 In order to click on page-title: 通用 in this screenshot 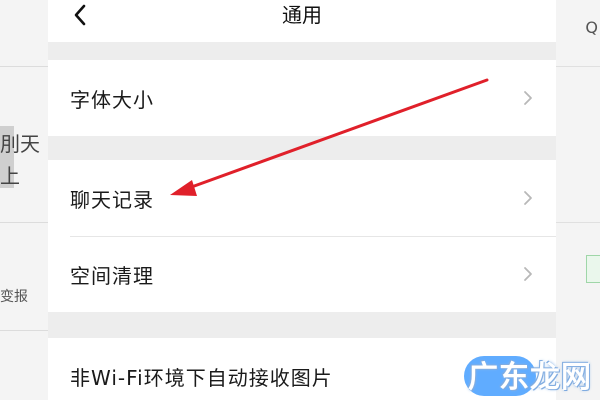, I will do `click(302, 15)`.